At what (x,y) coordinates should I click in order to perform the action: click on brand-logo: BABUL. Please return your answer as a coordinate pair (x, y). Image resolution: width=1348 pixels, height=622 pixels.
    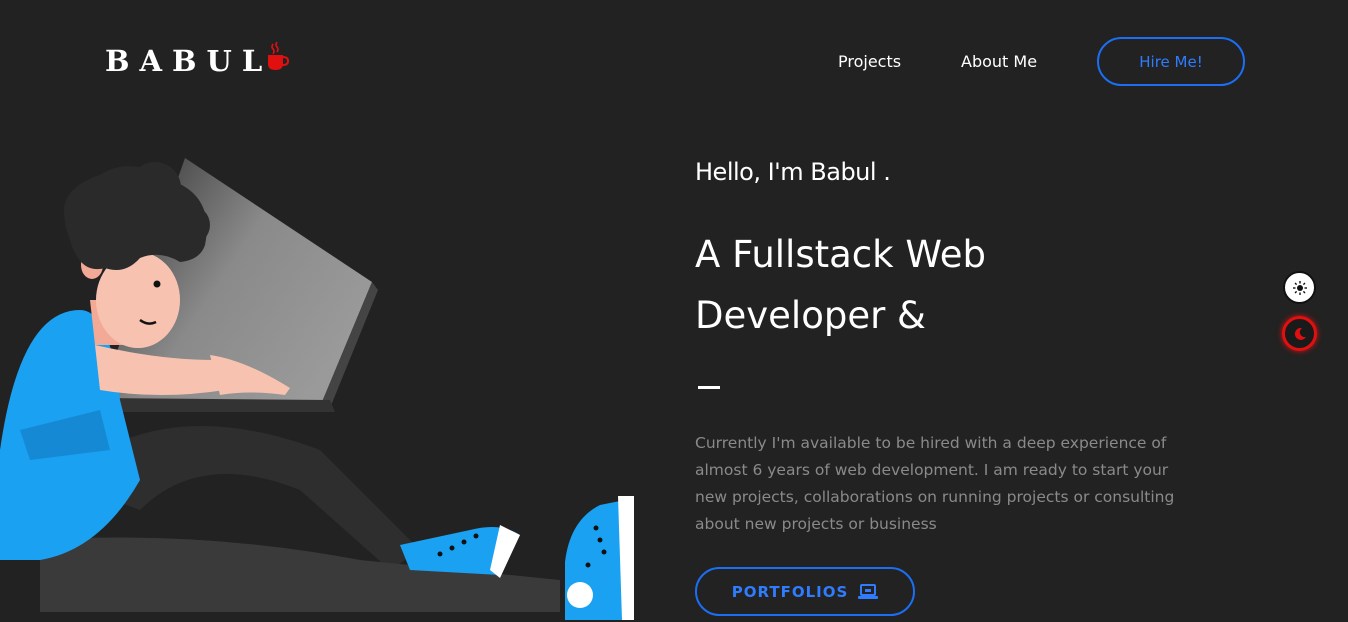
    Looking at the image, I should click on (197, 60).